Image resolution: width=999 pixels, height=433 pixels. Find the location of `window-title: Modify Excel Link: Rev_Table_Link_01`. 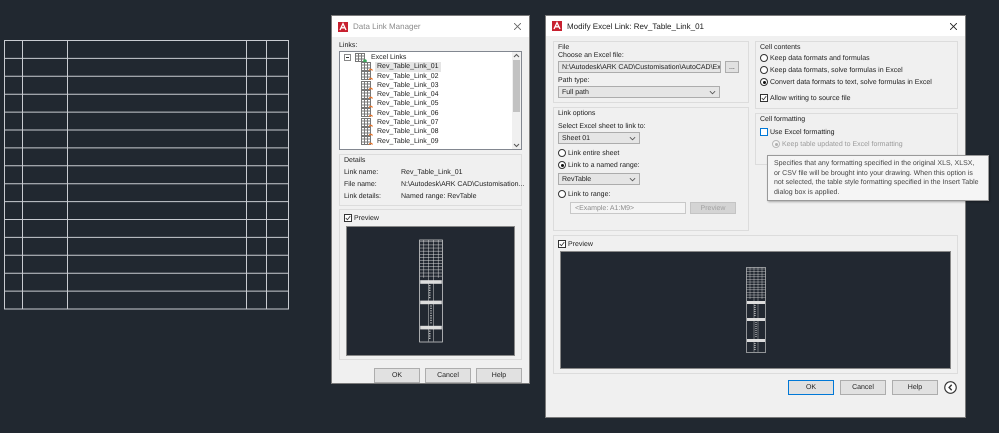

window-title: Modify Excel Link: Rev_Table_Link_01 is located at coordinates (636, 26).